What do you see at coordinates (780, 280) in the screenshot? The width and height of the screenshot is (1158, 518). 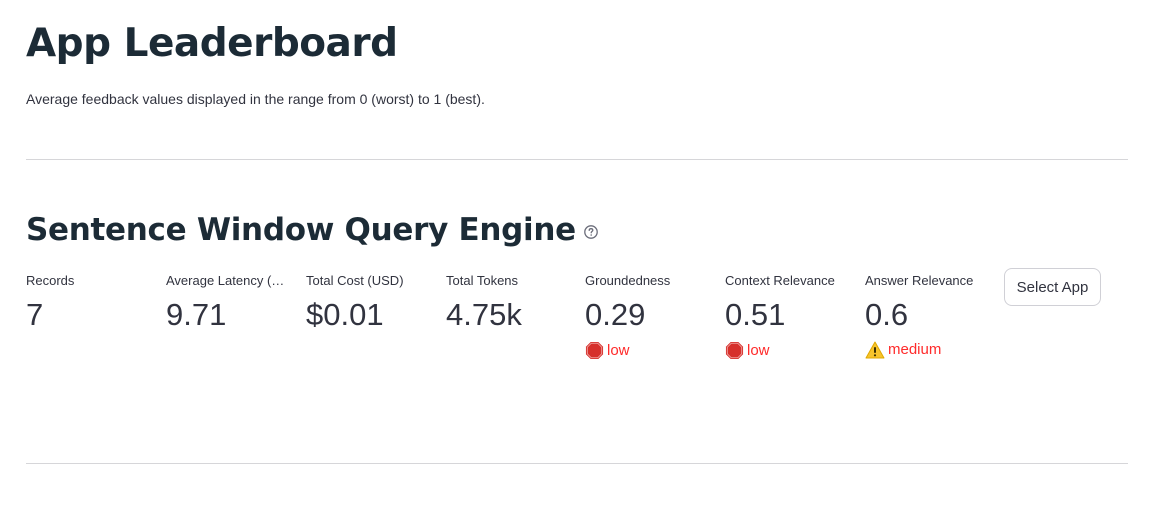 I see `metric-label: Context Relevance` at bounding box center [780, 280].